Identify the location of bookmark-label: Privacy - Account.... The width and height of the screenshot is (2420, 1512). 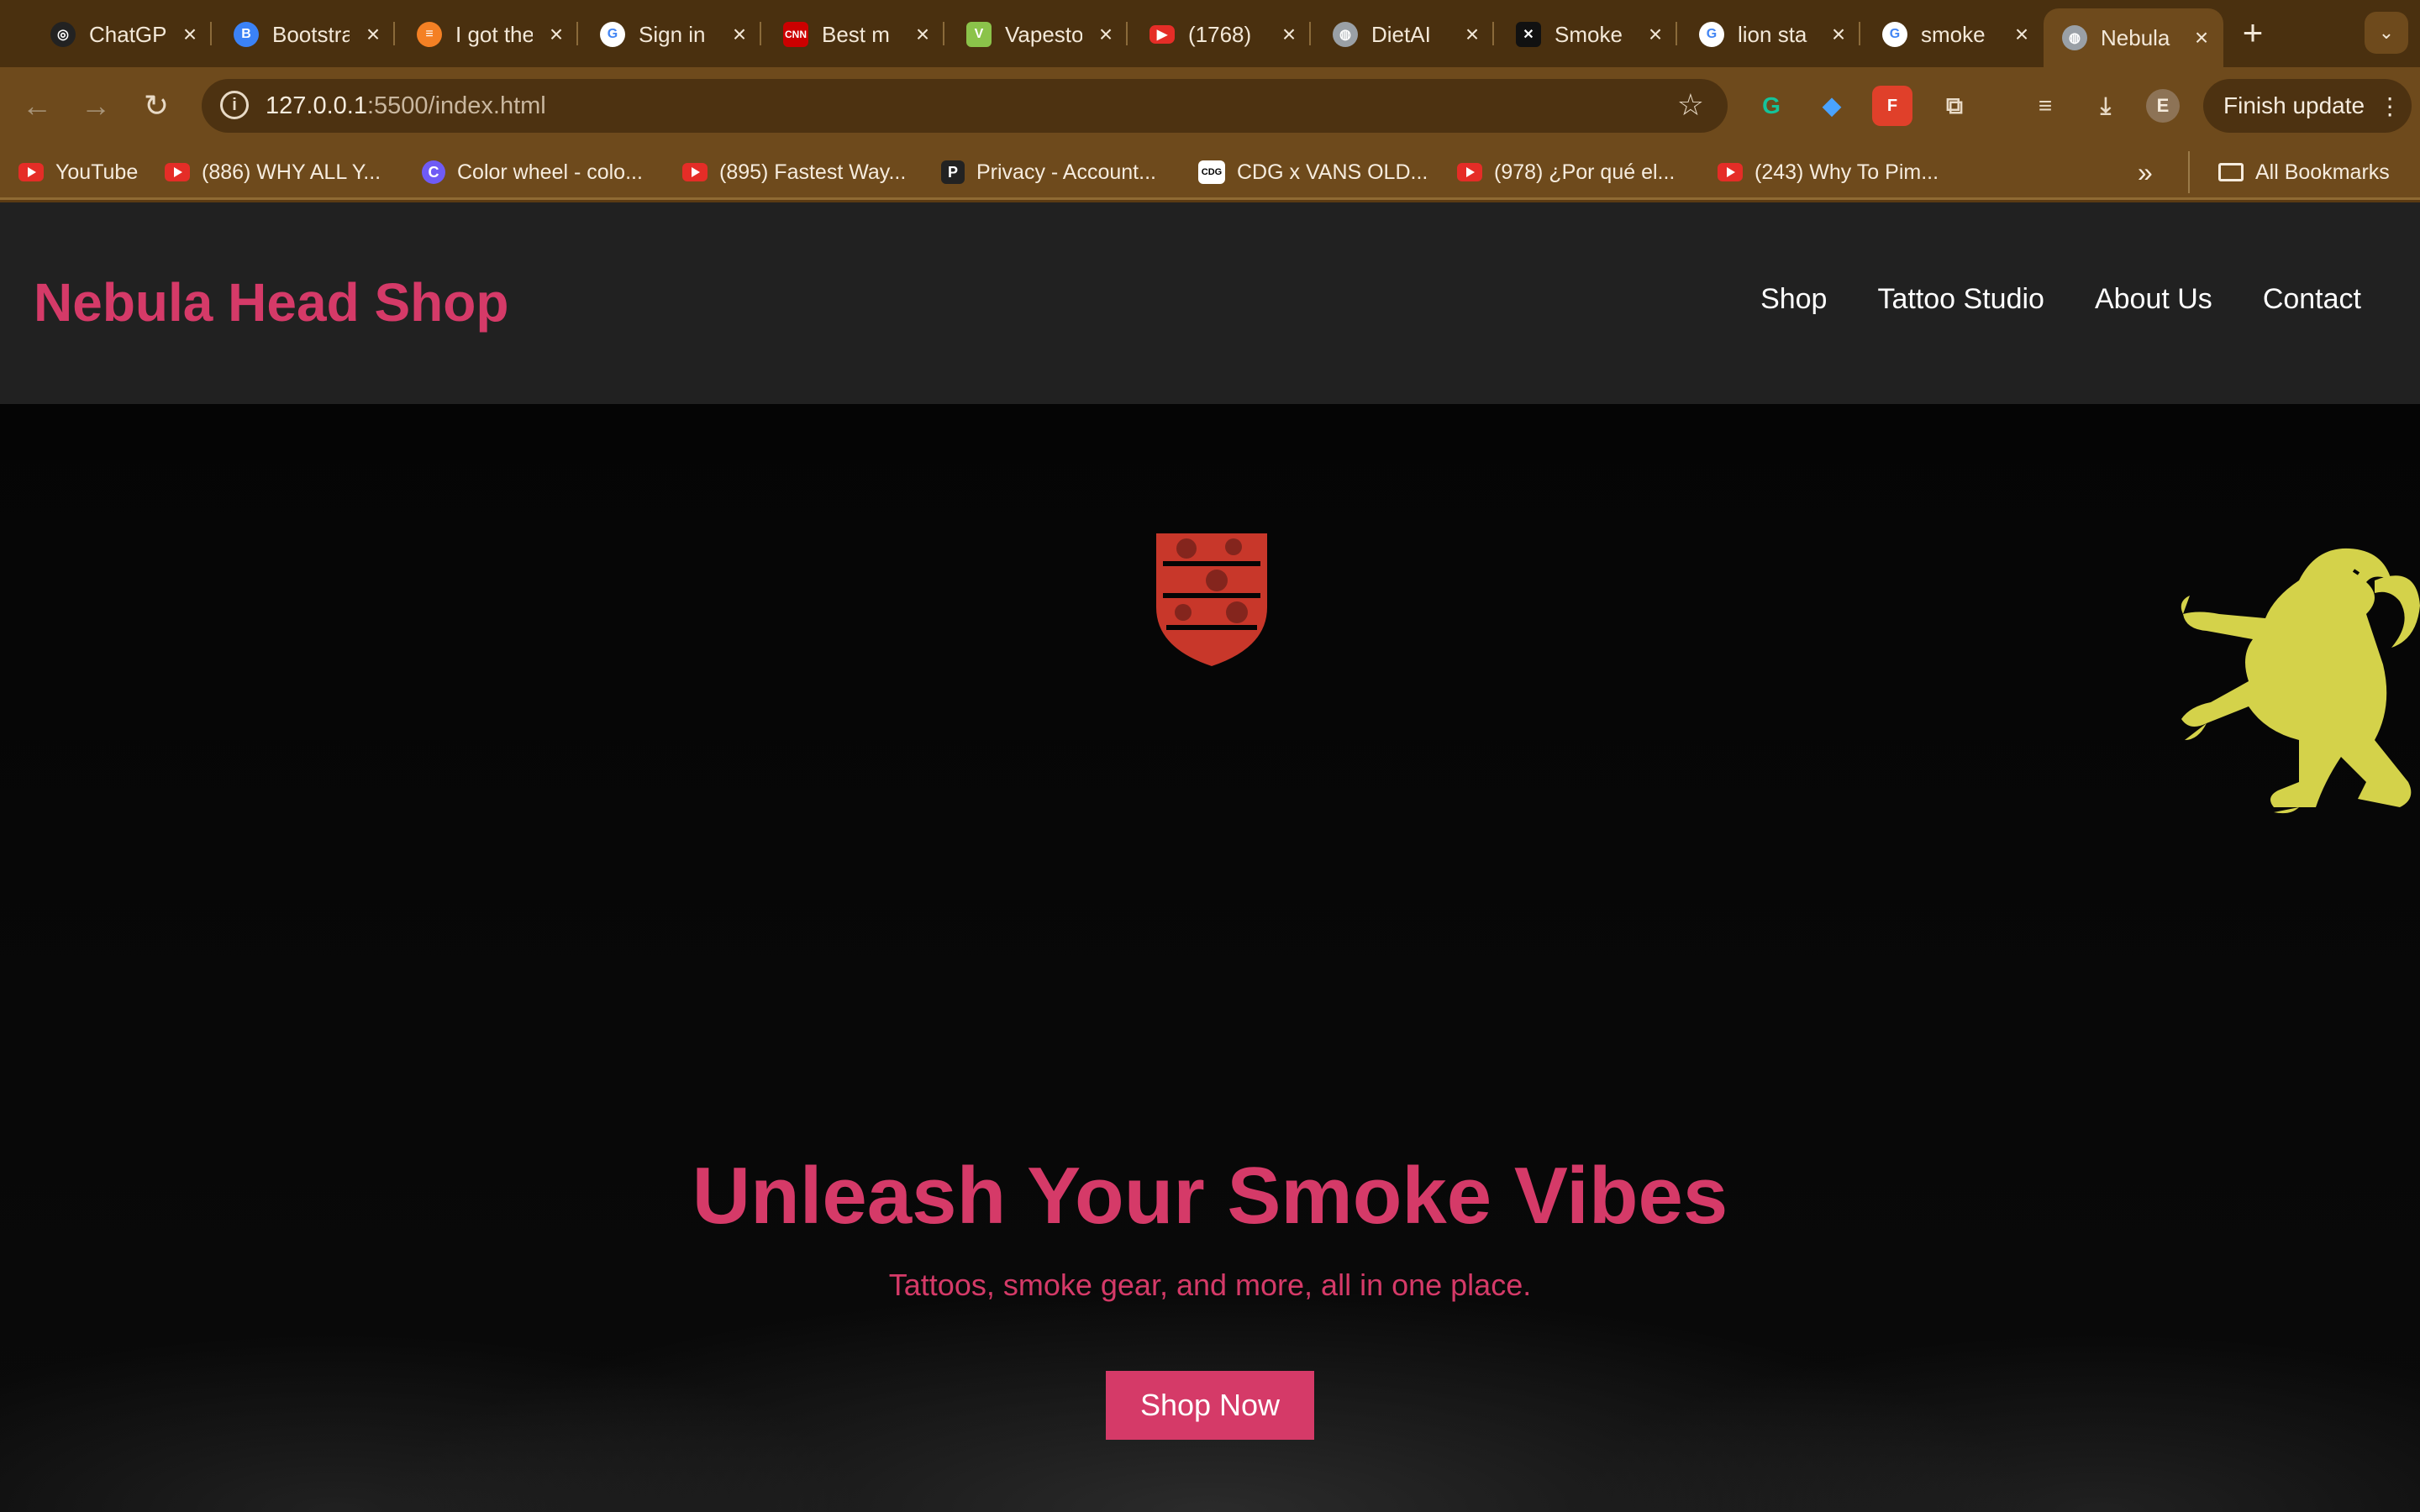
(1066, 172).